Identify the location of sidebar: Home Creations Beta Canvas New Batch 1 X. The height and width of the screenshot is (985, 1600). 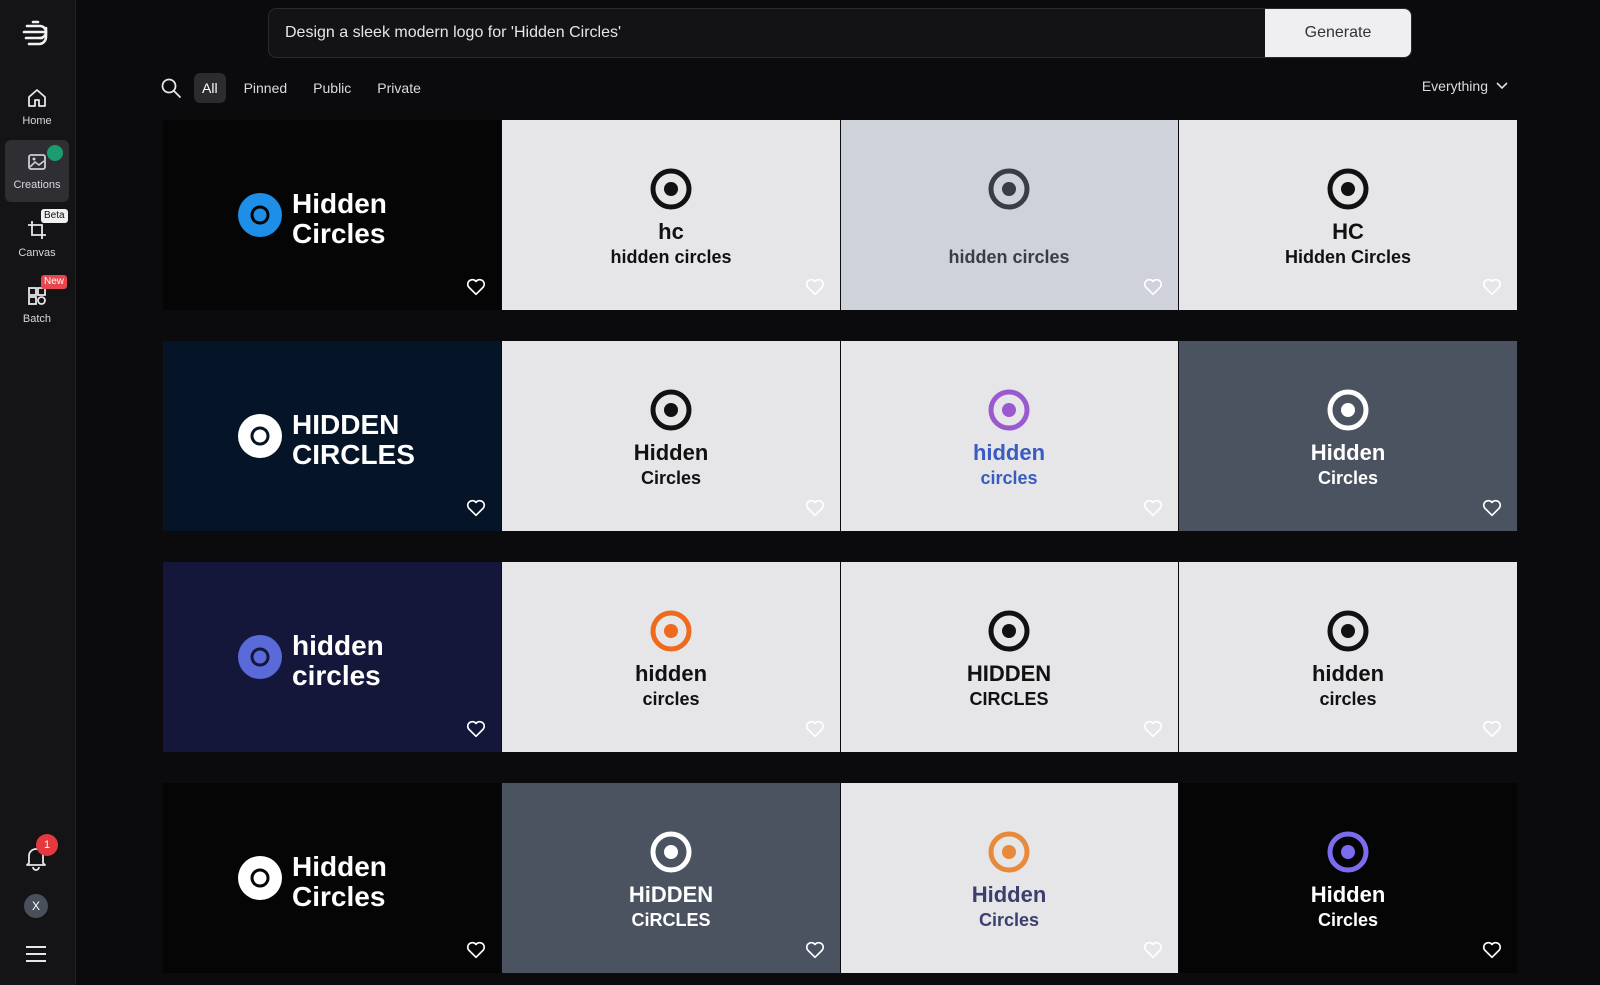
(38, 492).